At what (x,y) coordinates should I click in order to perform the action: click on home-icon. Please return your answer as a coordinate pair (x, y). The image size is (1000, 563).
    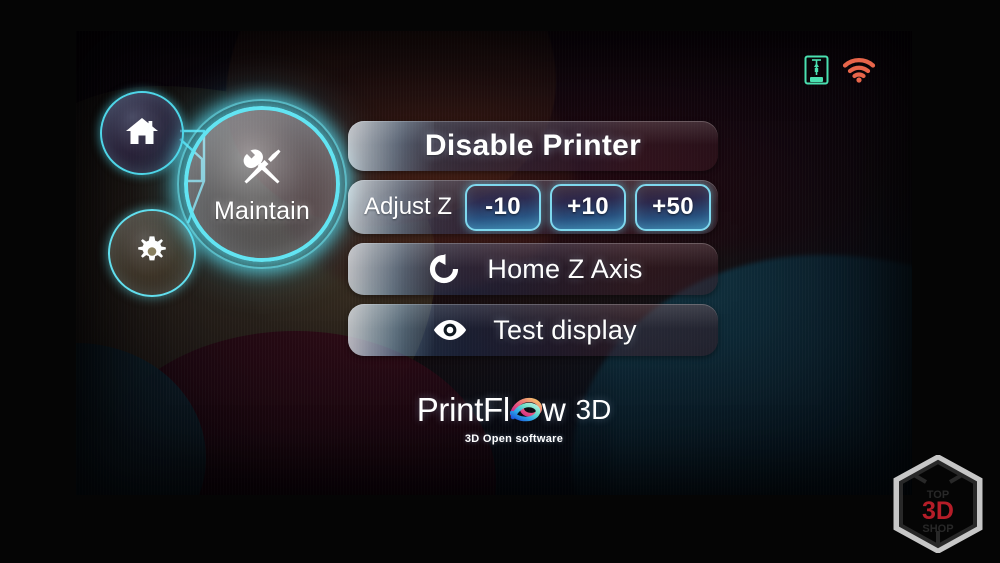
    Looking at the image, I should click on (142, 133).